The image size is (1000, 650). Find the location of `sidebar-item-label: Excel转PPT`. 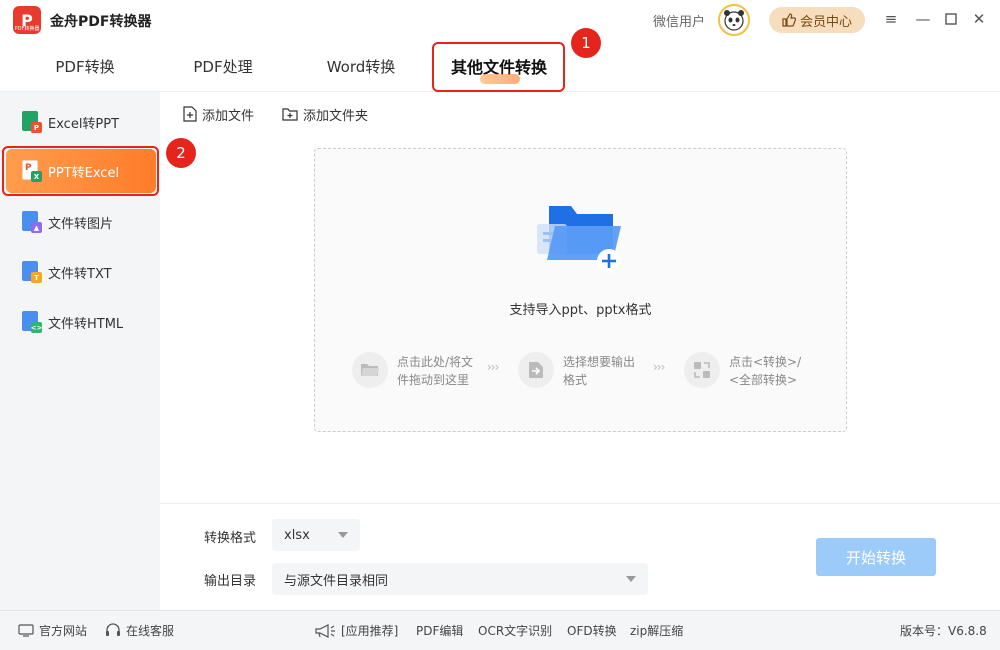

sidebar-item-label: Excel转PPT is located at coordinates (84, 124).